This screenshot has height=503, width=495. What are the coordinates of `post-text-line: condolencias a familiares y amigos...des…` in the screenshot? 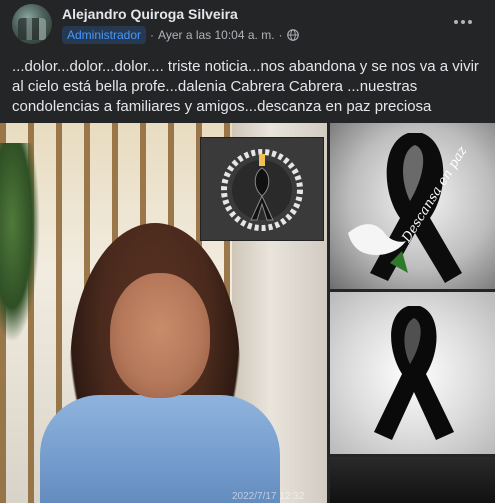 It's located at (222, 106).